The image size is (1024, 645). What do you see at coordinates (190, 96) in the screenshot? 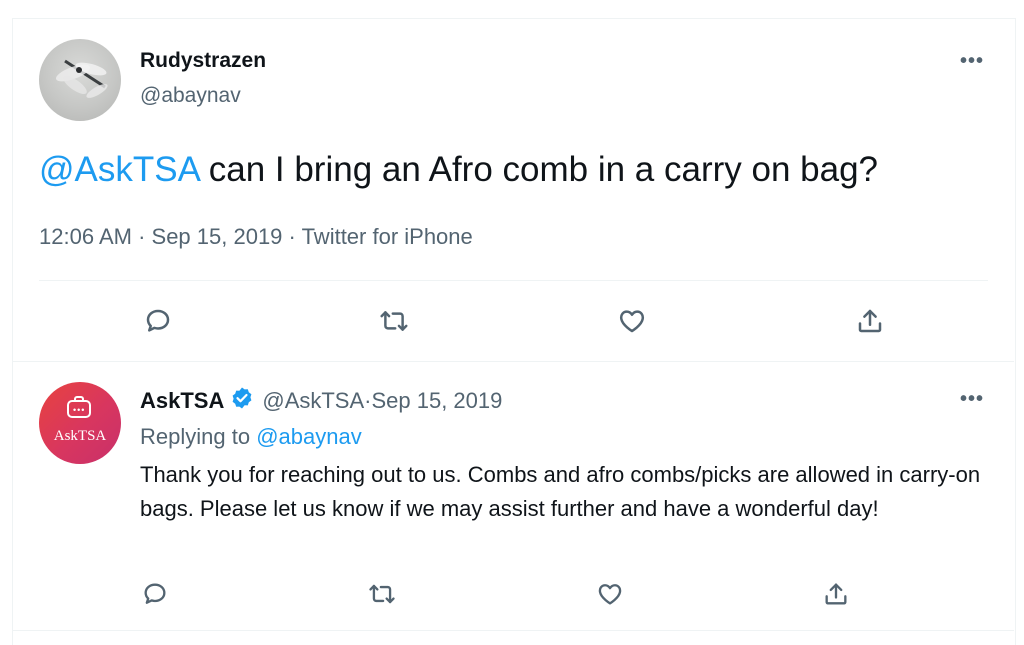
I see `author-handle: @abaynav` at bounding box center [190, 96].